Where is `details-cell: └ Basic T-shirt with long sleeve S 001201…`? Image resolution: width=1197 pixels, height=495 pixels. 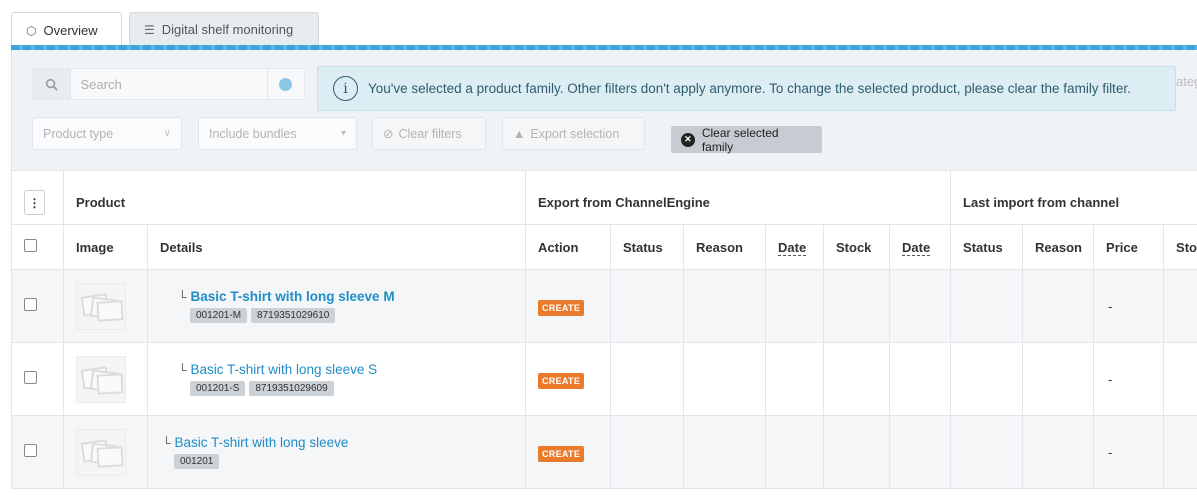
details-cell: └ Basic T-shirt with long sleeve S 001201… is located at coordinates (336, 379).